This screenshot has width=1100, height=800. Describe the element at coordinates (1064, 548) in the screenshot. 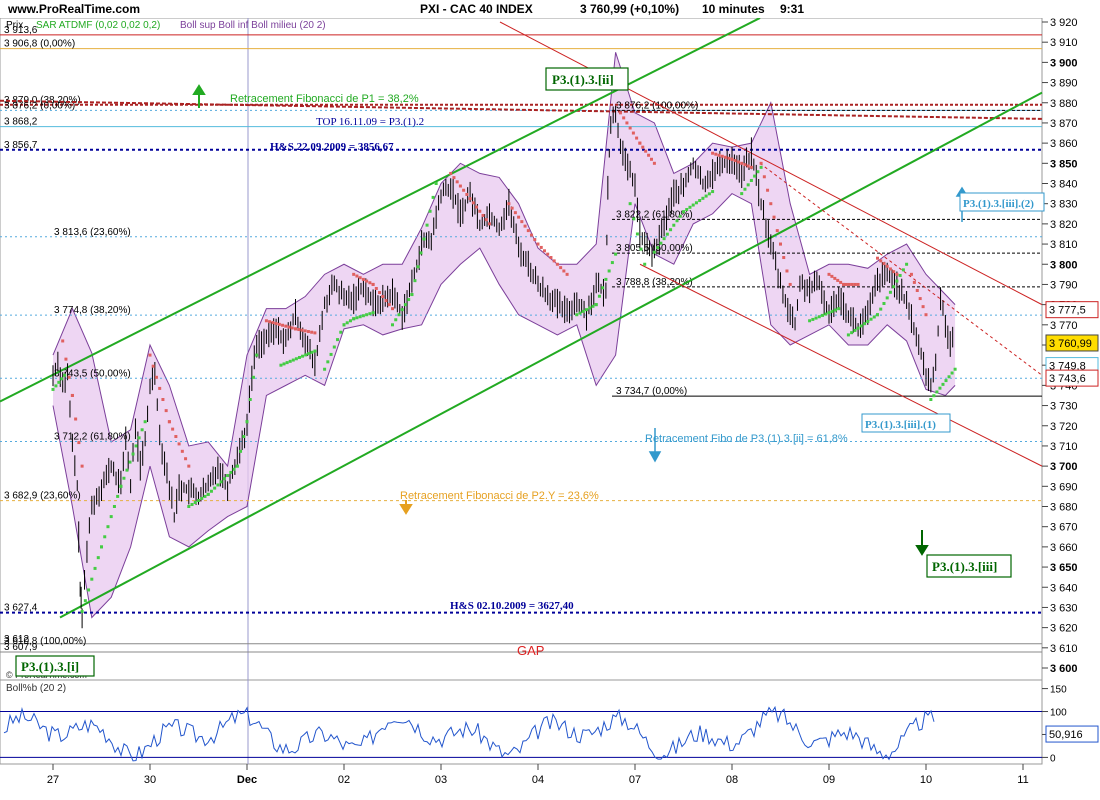

I see `y-tick-label: 3 660` at that location.